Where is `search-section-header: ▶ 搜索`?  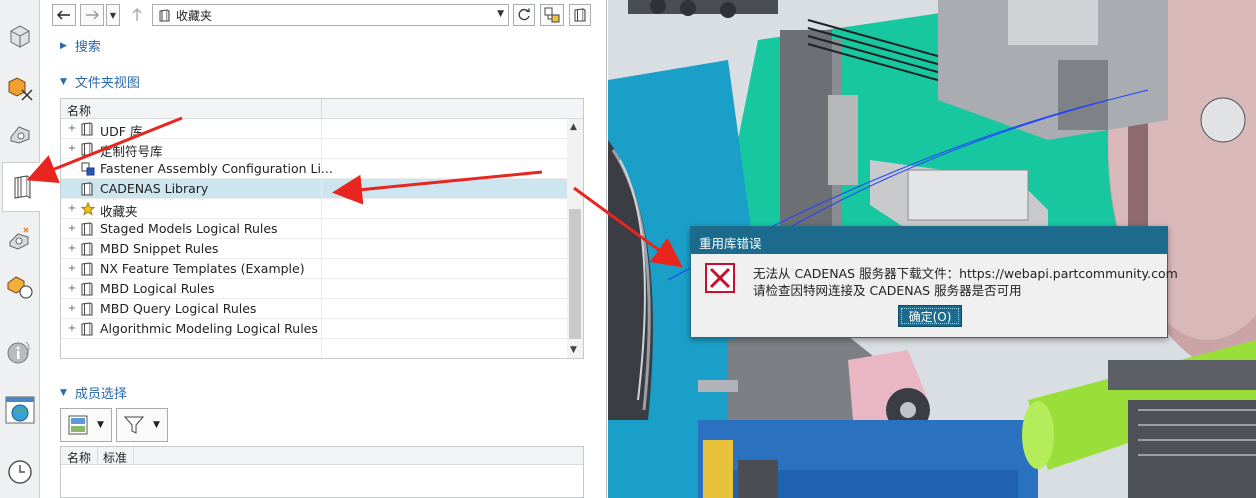
search-section-header: ▶ 搜索 is located at coordinates (80, 45).